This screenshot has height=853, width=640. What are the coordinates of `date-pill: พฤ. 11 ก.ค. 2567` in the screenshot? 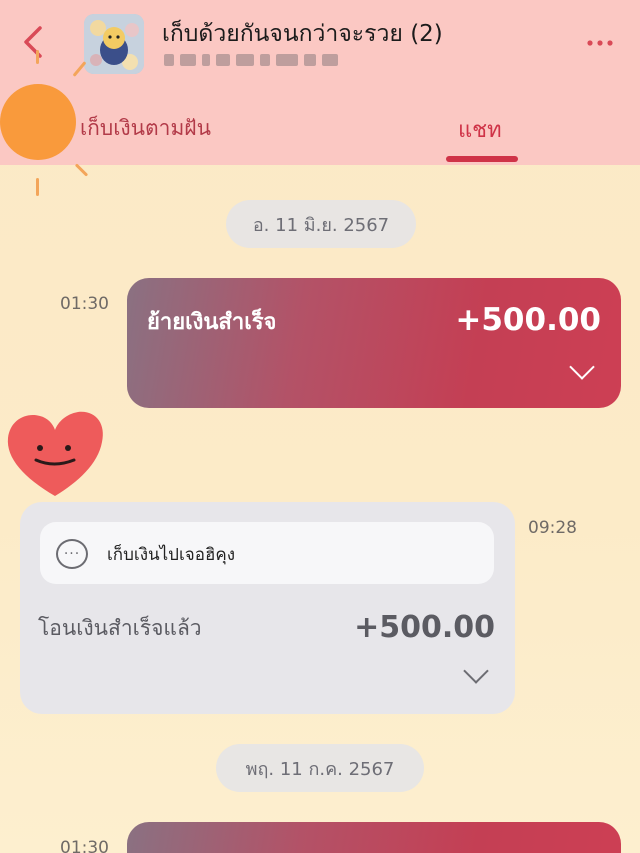 It's located at (320, 768).